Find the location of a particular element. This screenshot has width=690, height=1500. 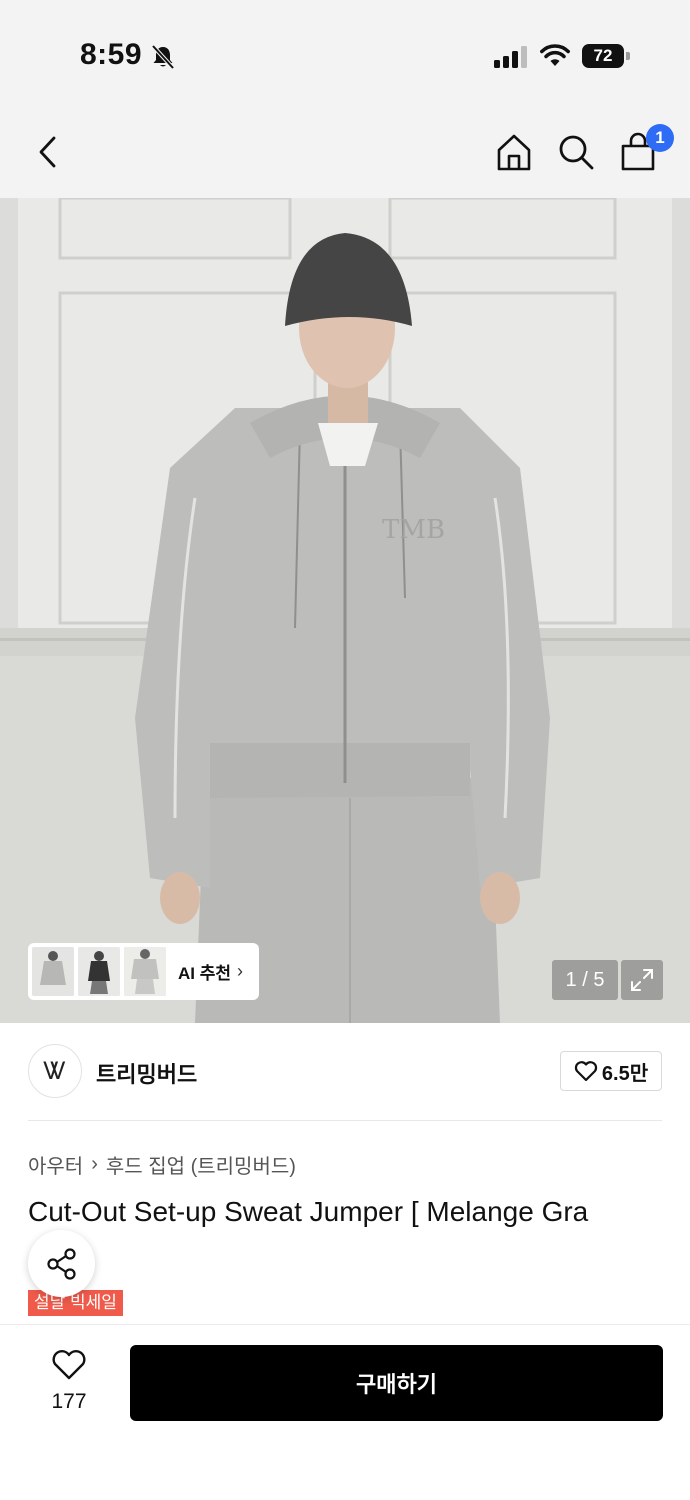

ai-recommend-button: AI 추천 › is located at coordinates (143, 971).